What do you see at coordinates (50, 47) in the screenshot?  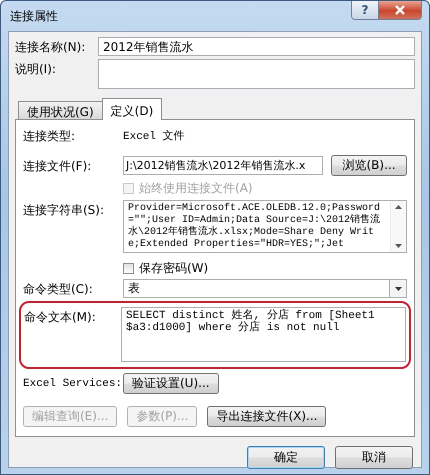 I see `field-label: 连接名称(N):` at bounding box center [50, 47].